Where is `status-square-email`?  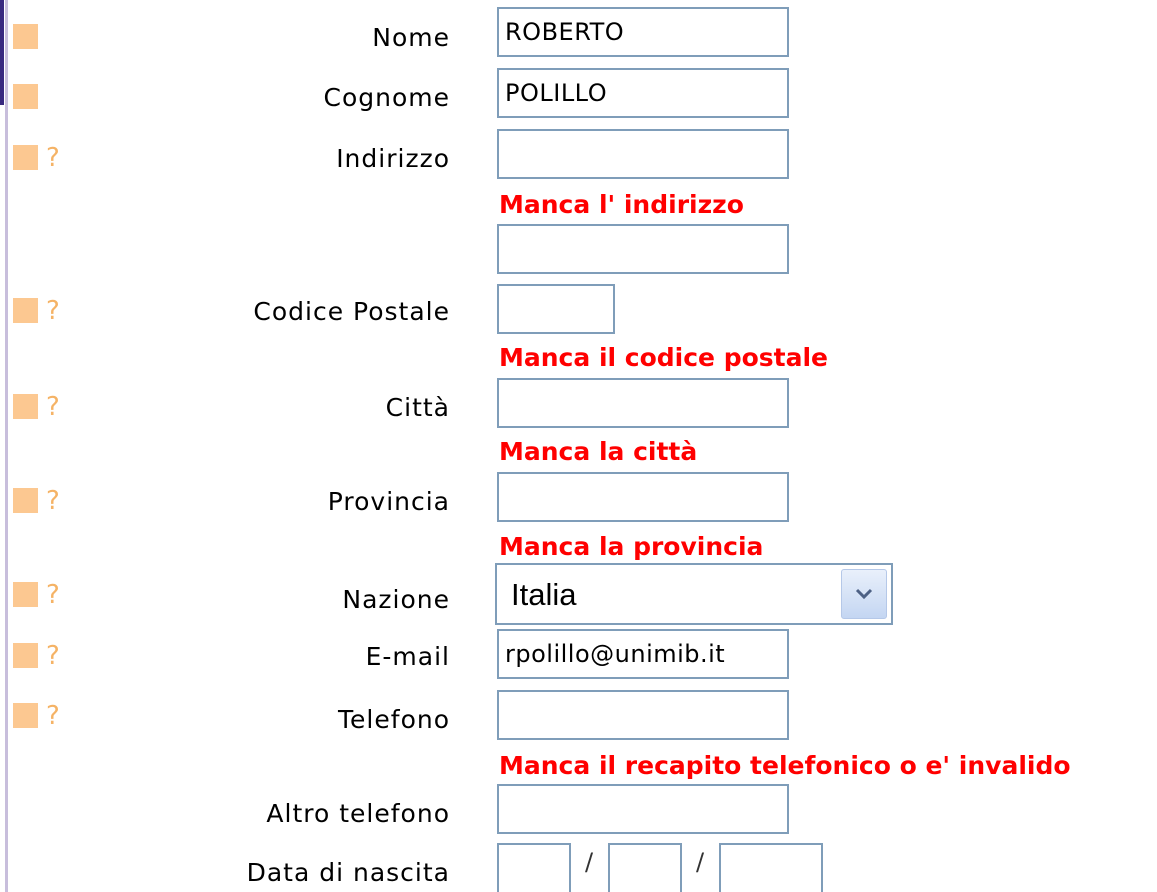 status-square-email is located at coordinates (25, 655).